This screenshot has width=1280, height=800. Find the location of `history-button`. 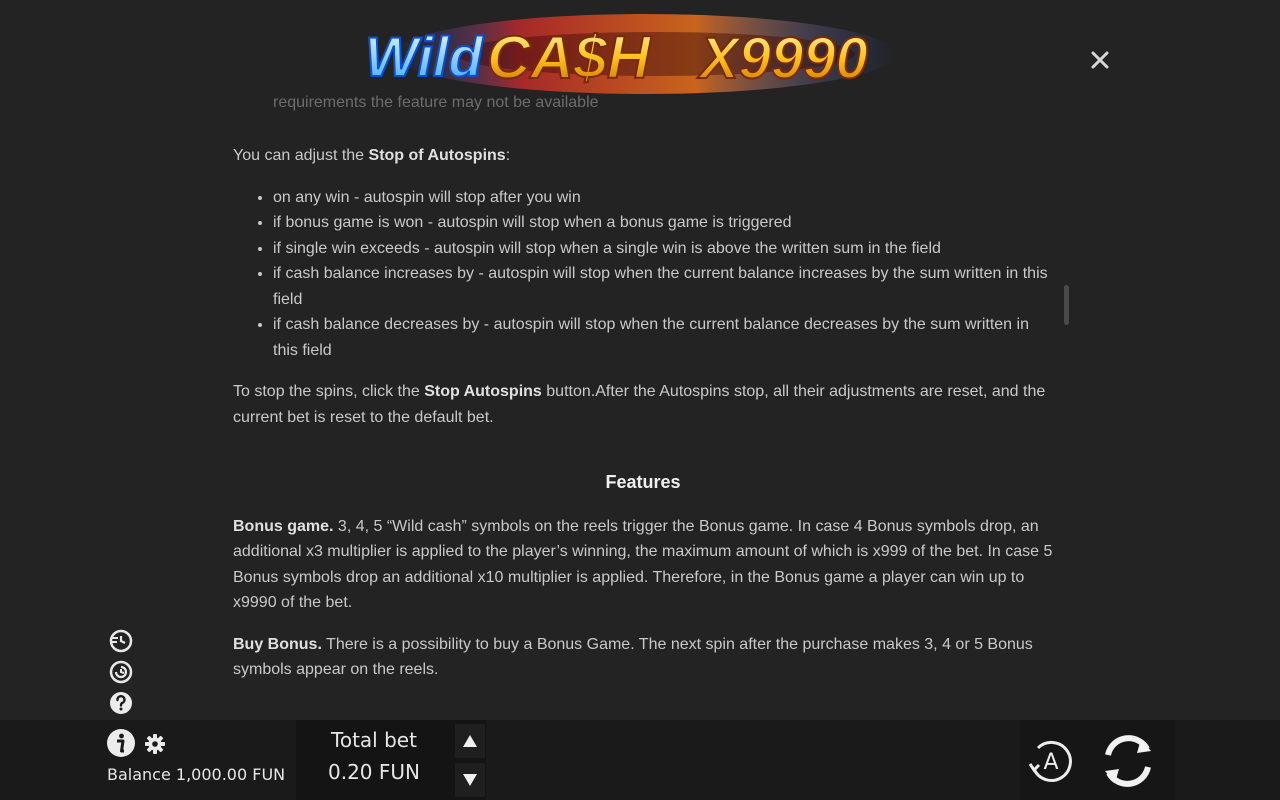

history-button is located at coordinates (121, 672).